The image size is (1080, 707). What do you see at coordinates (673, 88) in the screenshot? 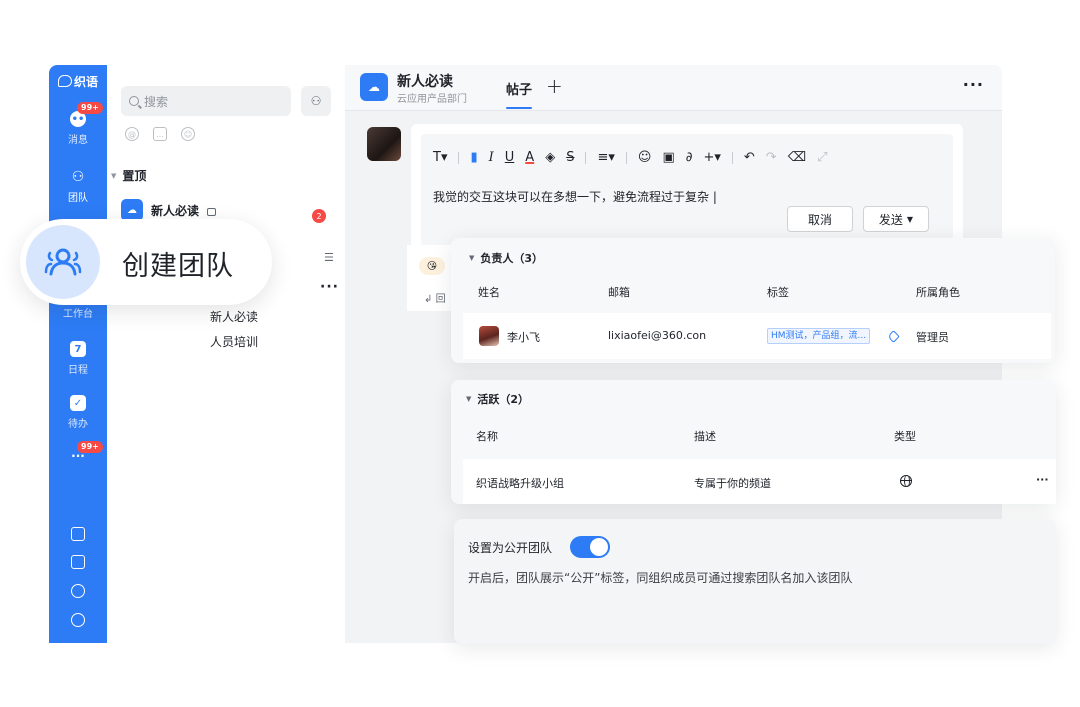
I see `channel-header: ☁ 新人必读 云应用产品部门 帖子 + ···` at bounding box center [673, 88].